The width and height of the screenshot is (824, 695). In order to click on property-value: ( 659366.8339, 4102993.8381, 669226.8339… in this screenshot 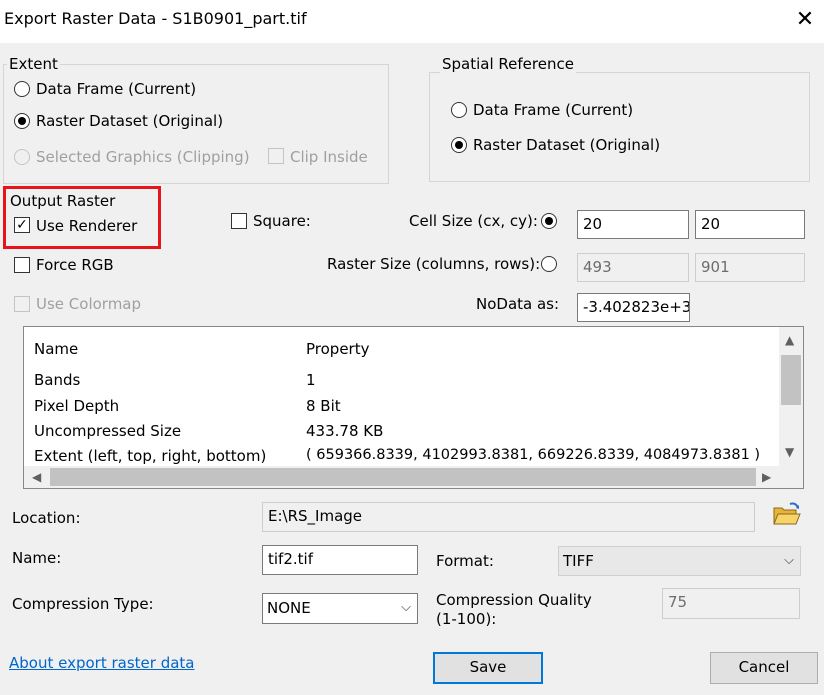, I will do `click(533, 455)`.